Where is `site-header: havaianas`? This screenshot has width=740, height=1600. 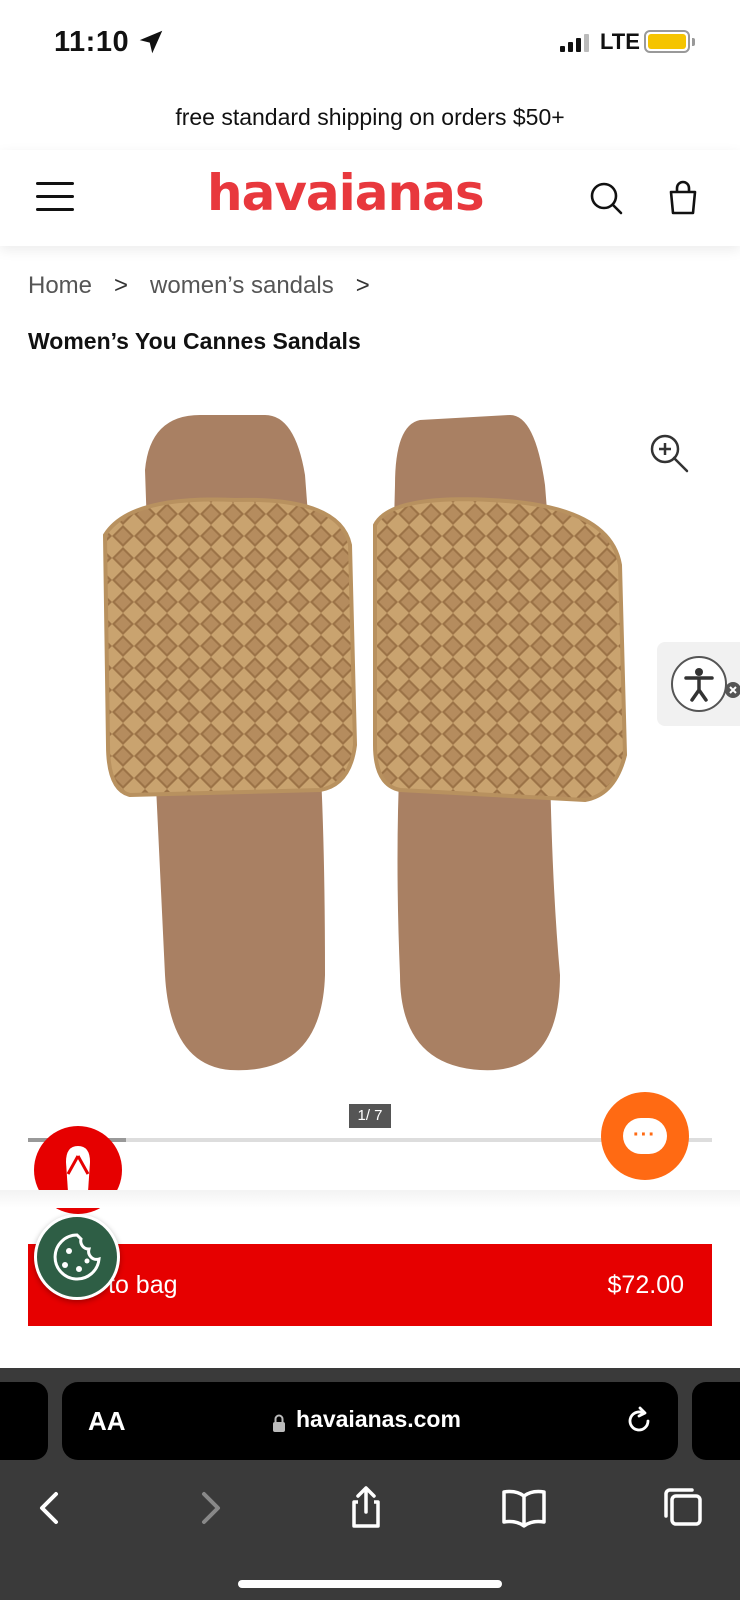
site-header: havaianas is located at coordinates (370, 198).